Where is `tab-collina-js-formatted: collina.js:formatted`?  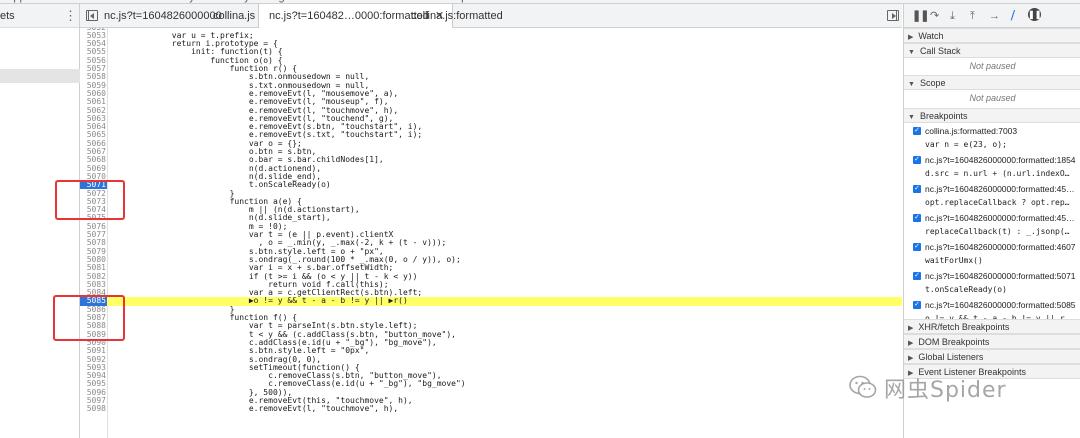
tab-collina-js-formatted: collina.js:formatted is located at coordinates (457, 16).